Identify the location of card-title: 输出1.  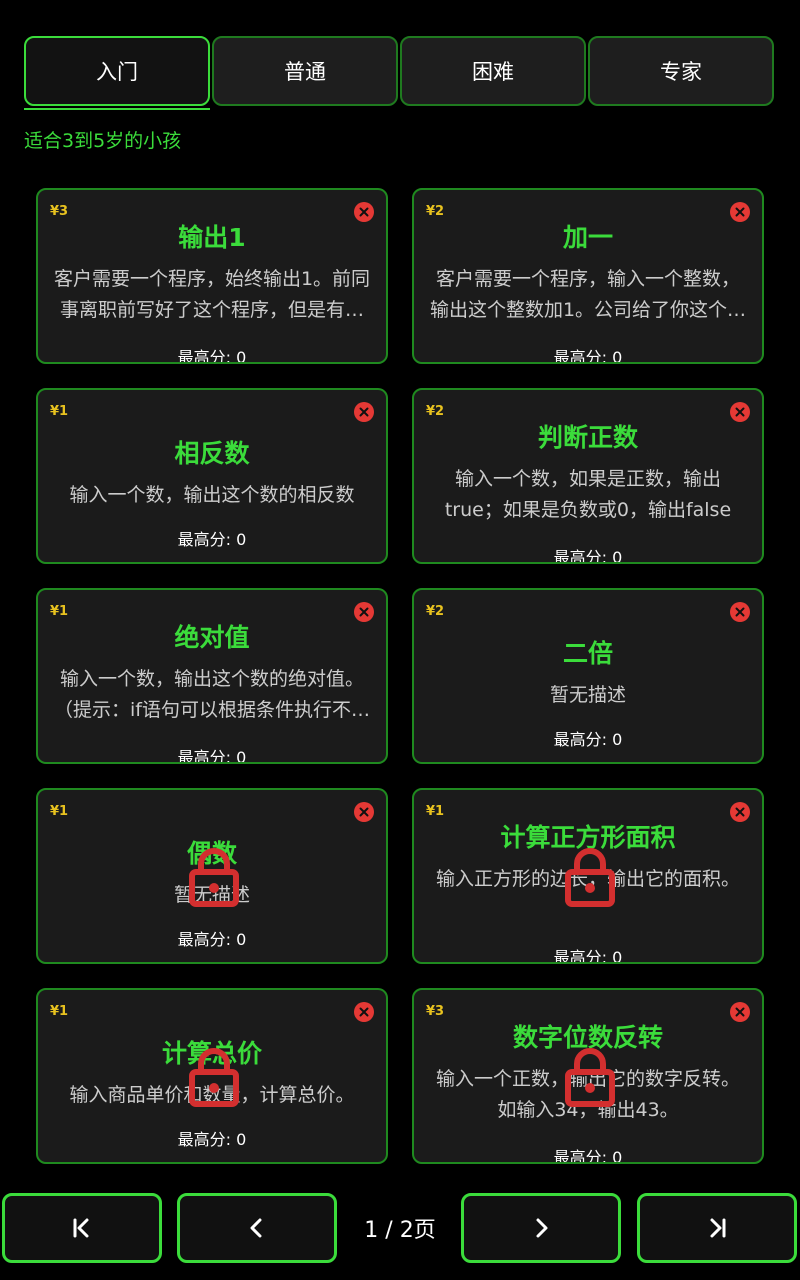
(212, 237).